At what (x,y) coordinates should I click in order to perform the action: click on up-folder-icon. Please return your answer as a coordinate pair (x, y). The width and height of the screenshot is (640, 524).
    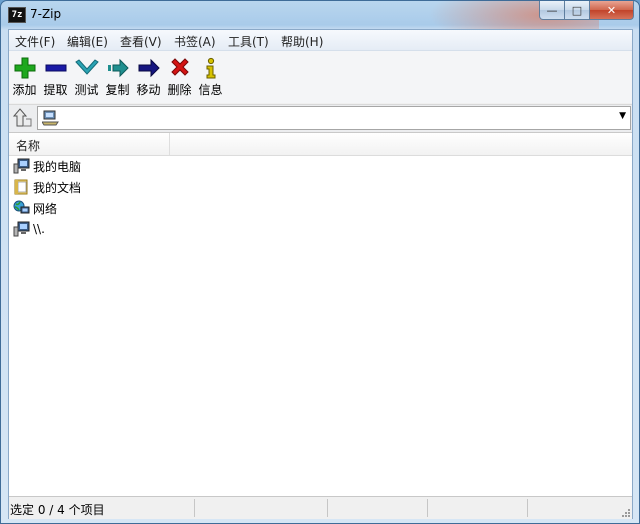
    Looking at the image, I should click on (22, 117).